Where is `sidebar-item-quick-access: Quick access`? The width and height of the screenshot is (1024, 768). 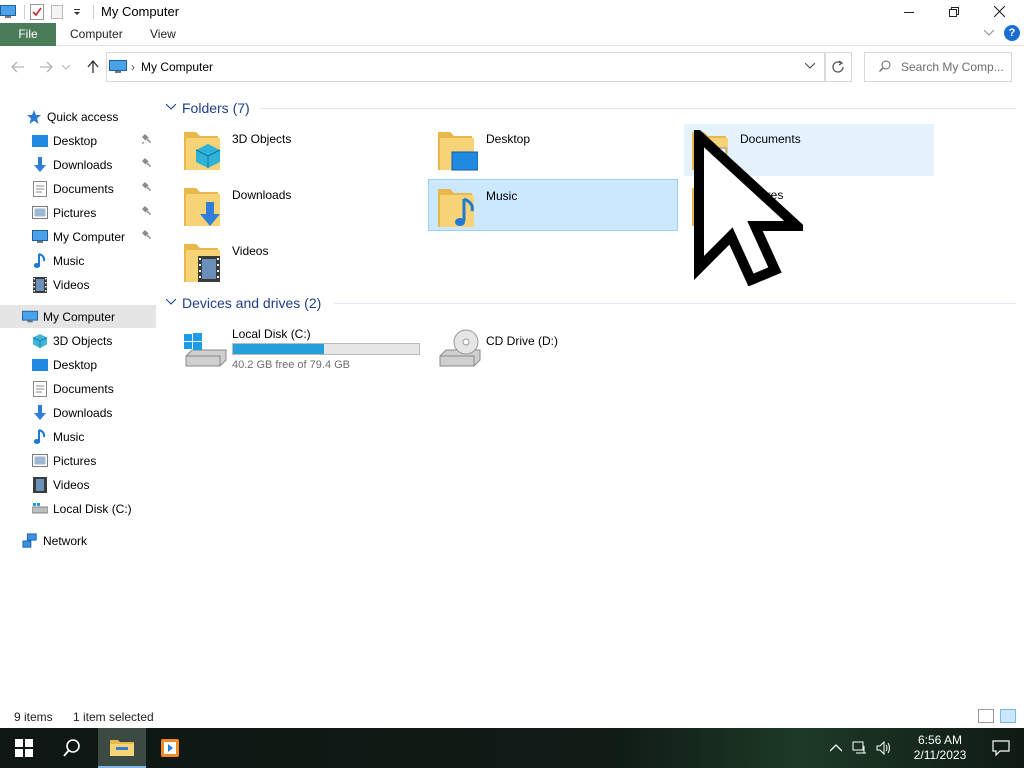
sidebar-item-quick-access: Quick access is located at coordinates (78, 116).